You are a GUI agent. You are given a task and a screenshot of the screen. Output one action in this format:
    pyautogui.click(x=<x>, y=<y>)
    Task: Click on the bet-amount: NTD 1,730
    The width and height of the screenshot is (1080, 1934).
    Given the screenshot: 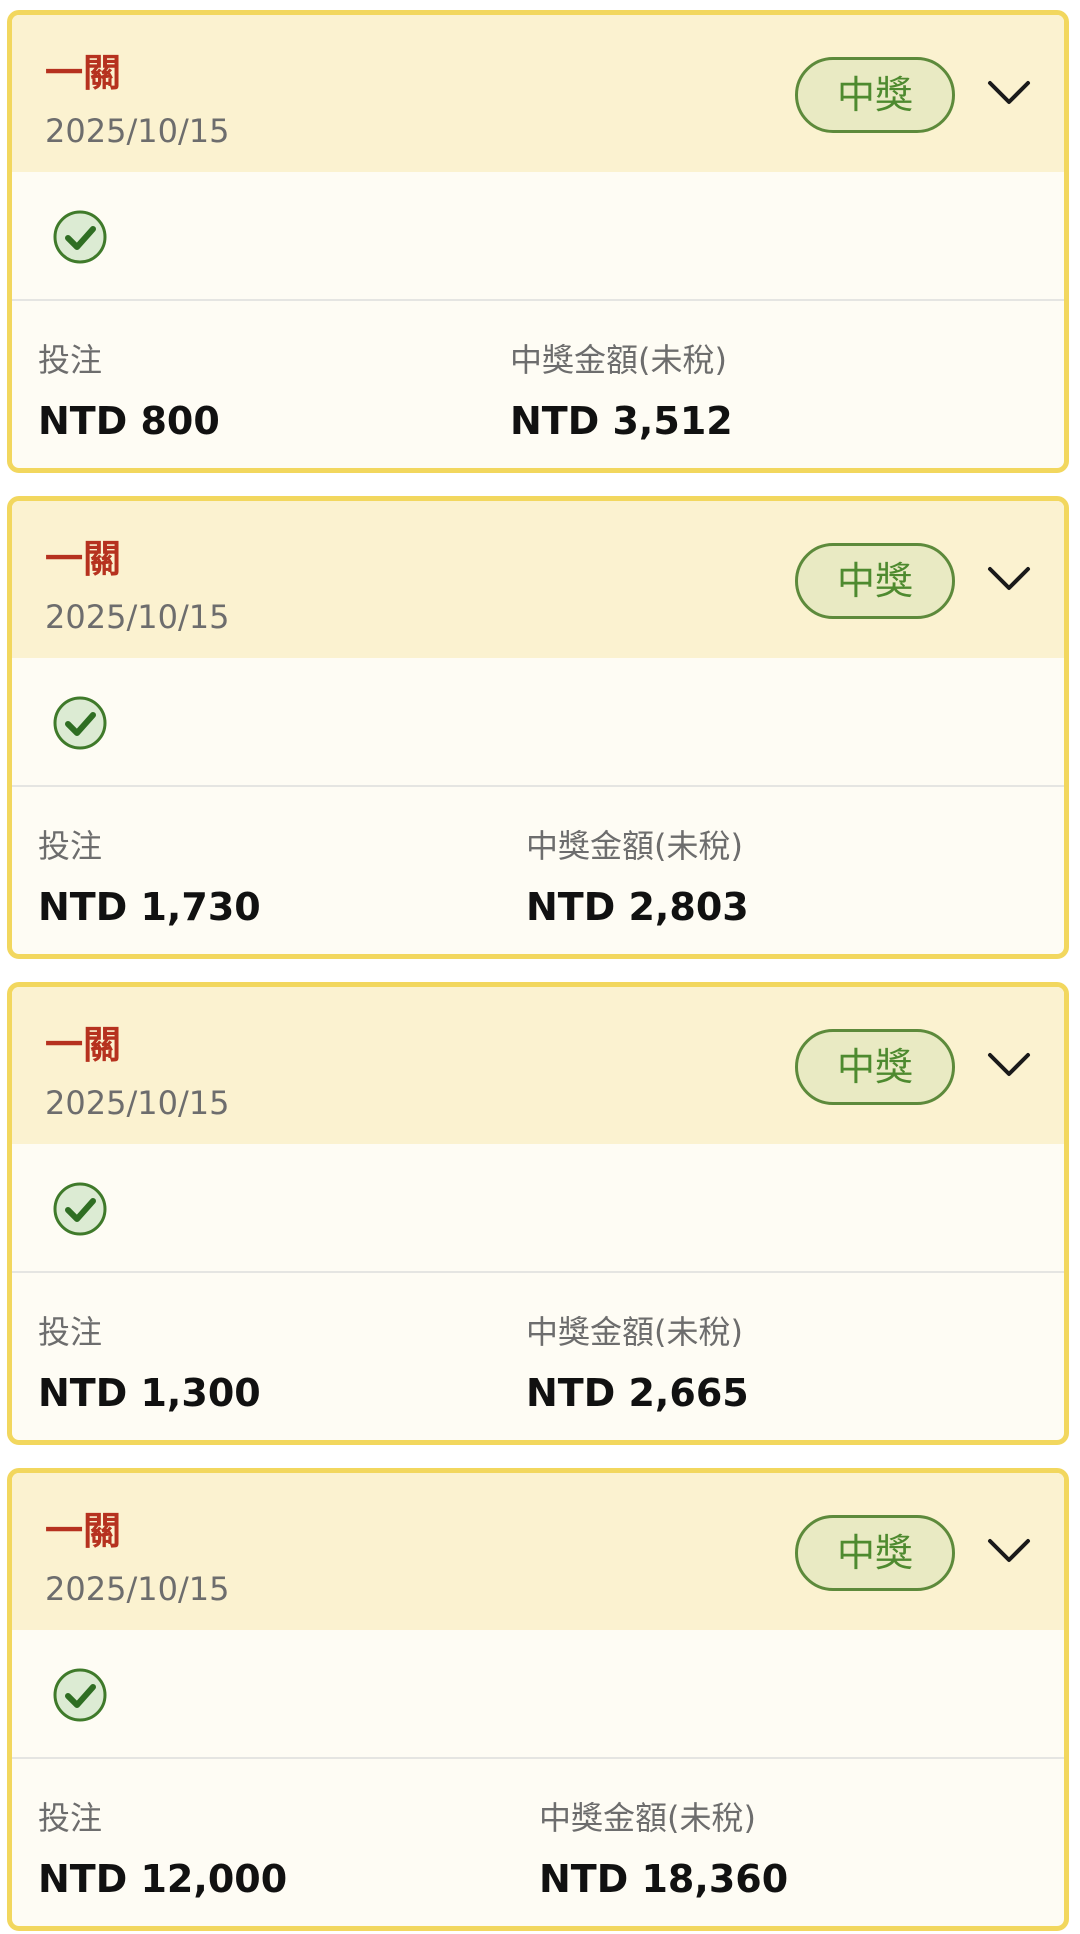 What is the action you would take?
    pyautogui.click(x=149, y=907)
    